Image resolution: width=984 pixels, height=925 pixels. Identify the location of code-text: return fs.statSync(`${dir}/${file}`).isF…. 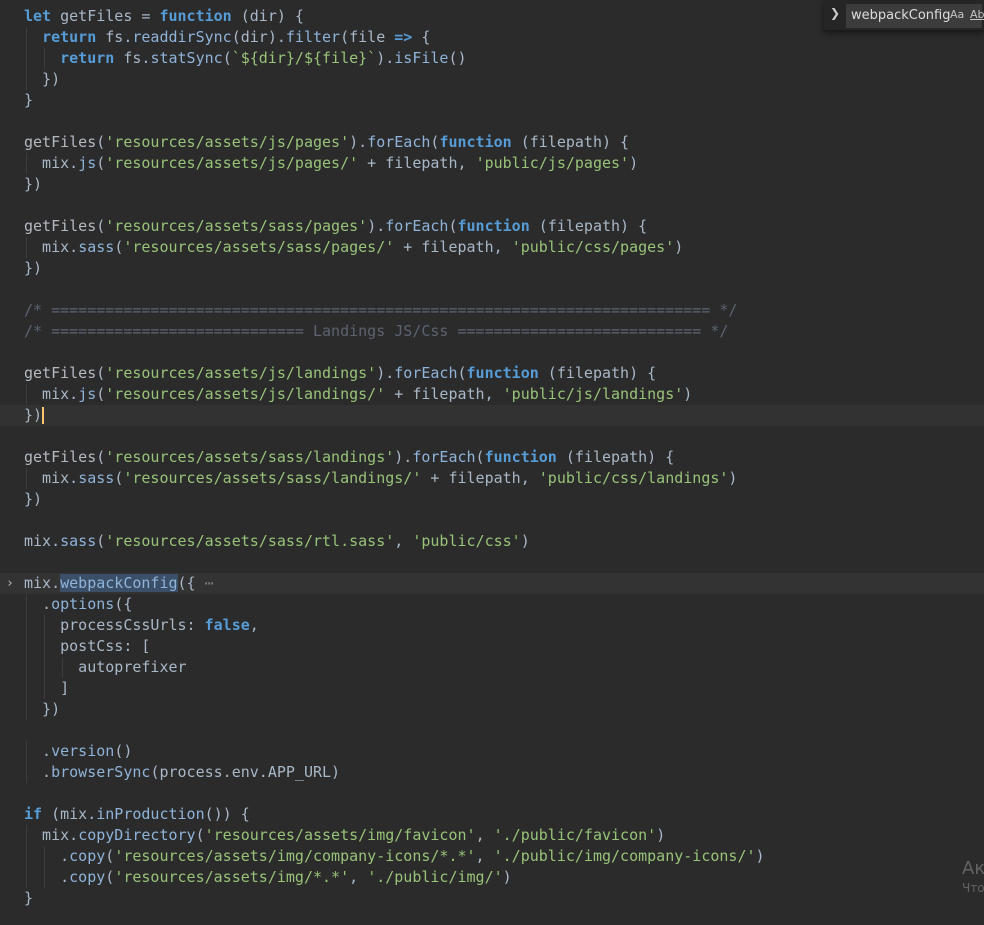
(263, 58).